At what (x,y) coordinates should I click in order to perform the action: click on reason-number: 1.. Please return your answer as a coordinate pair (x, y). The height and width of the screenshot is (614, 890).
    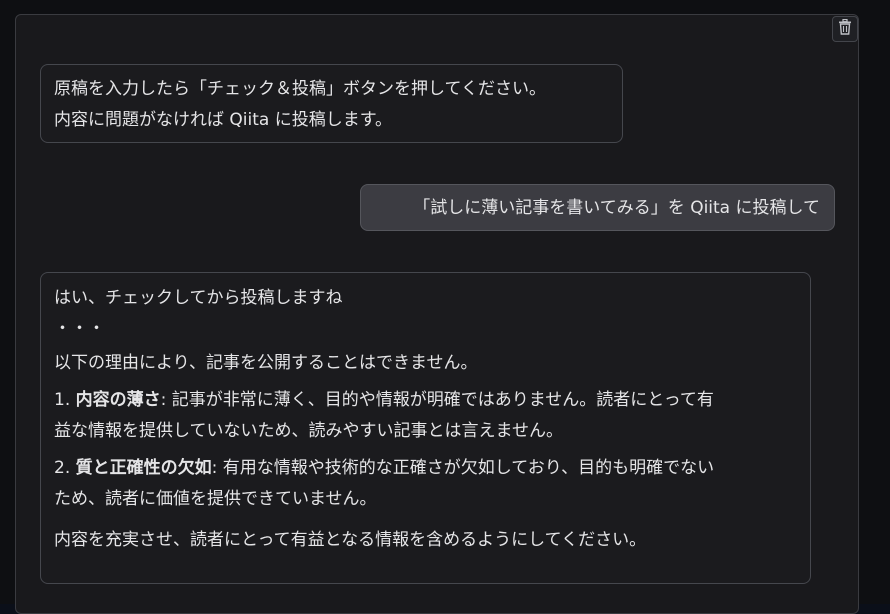
    Looking at the image, I should click on (62, 400).